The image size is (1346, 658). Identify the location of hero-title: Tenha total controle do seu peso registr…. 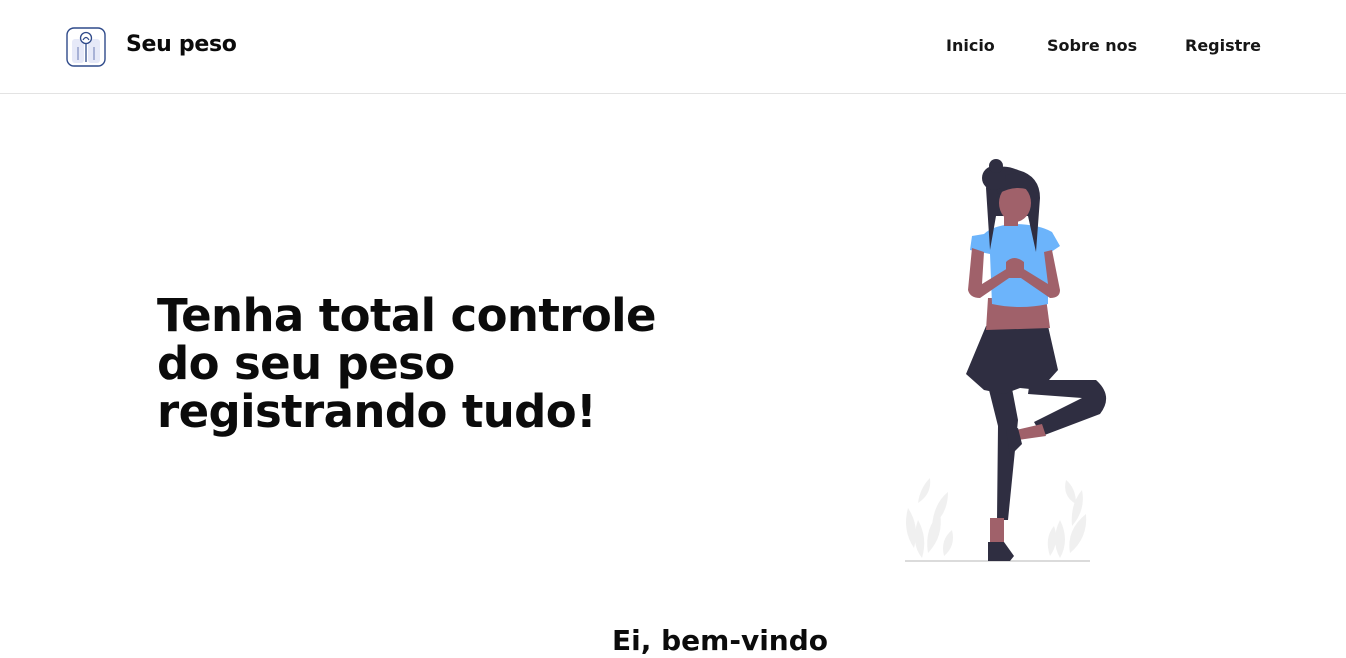
(417, 364).